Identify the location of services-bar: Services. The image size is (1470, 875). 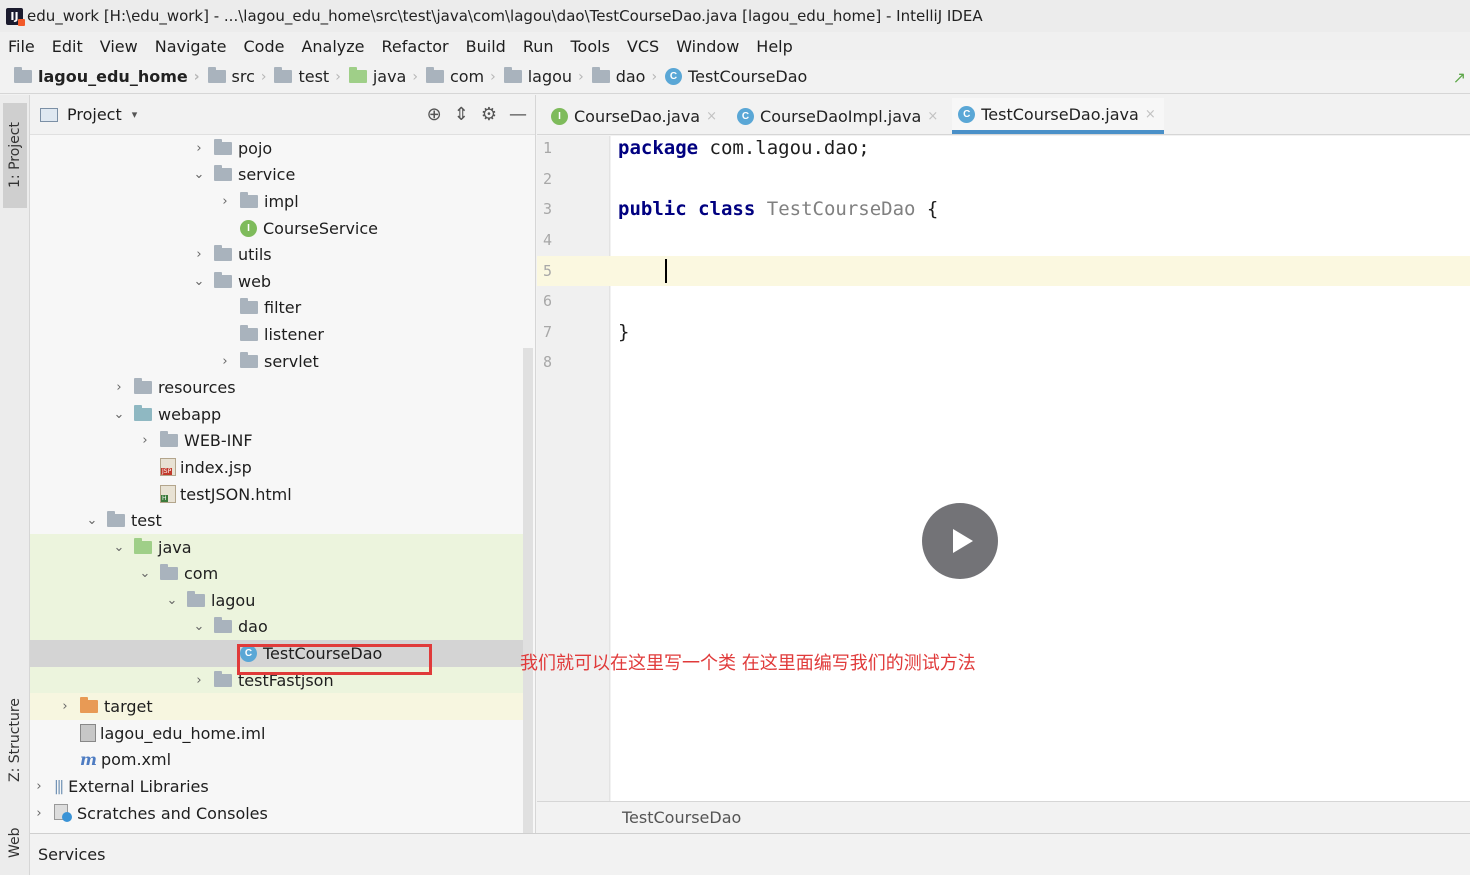
(750, 854).